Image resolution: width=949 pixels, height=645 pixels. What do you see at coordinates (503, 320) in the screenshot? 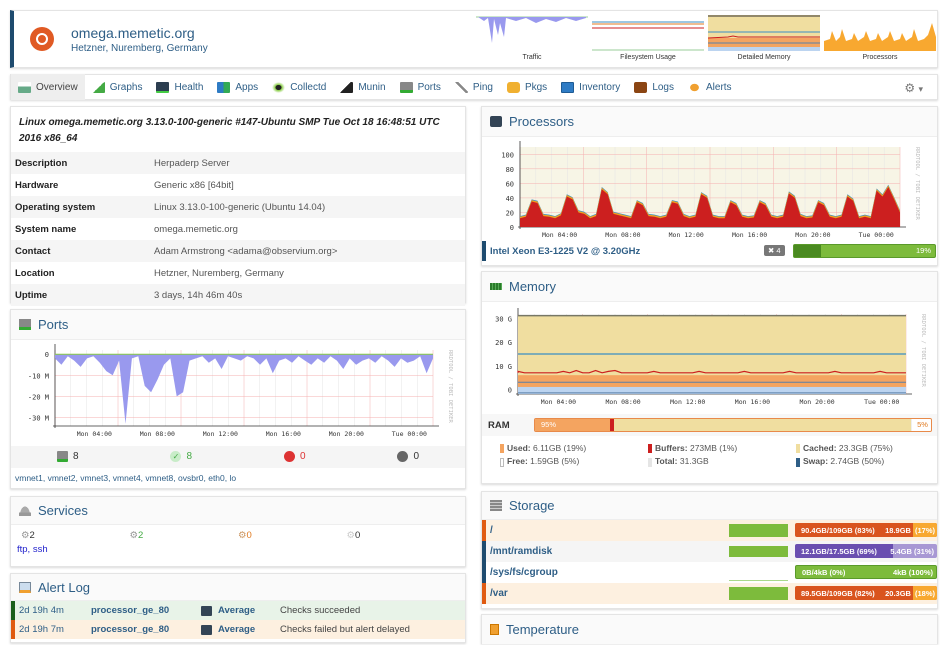
I see `y-tick-label: 30 G` at bounding box center [503, 320].